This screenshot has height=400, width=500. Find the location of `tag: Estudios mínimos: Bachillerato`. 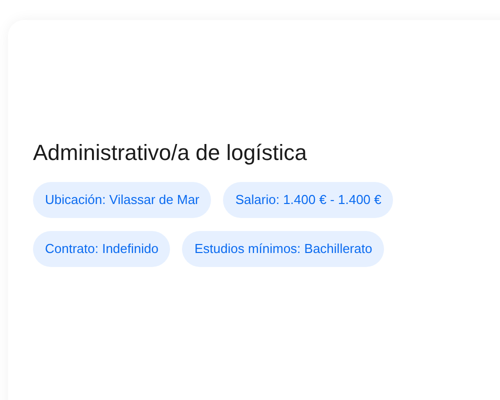

tag: Estudios mínimos: Bachillerato is located at coordinates (283, 249).